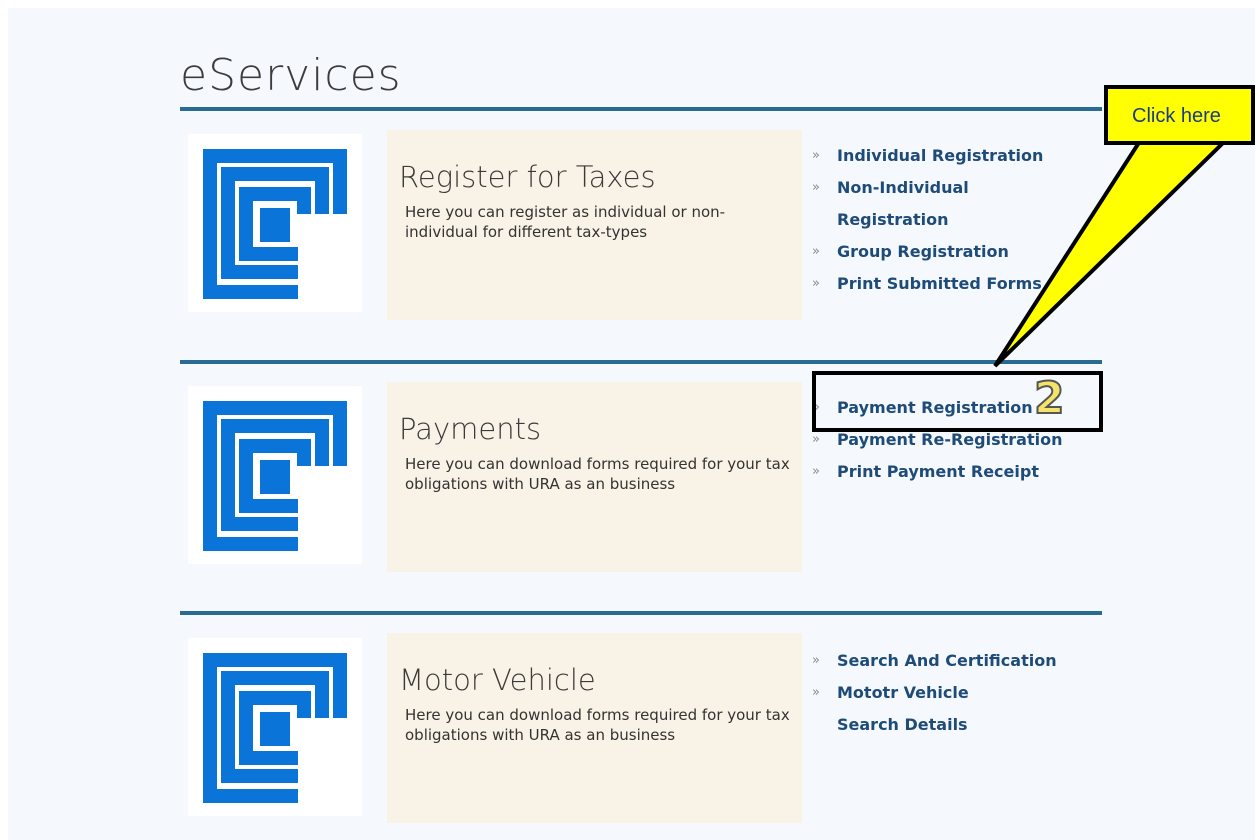  I want to click on link-motor-vehicle-search-details: » Mototr Vehicle Search Details, so click(919, 709).